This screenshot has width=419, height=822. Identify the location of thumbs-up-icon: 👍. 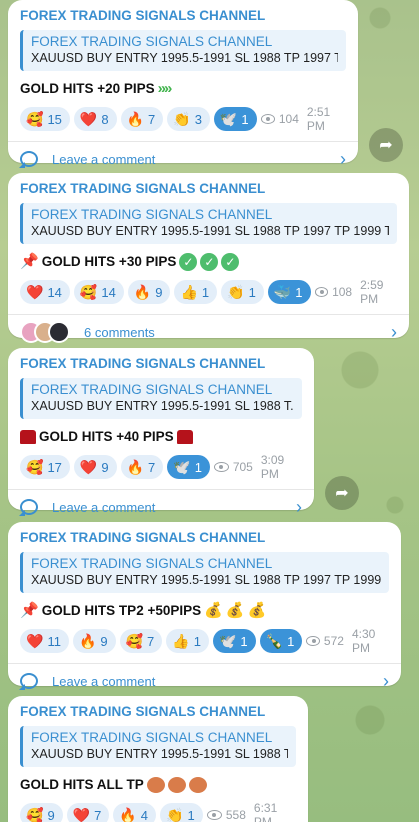
(181, 641).